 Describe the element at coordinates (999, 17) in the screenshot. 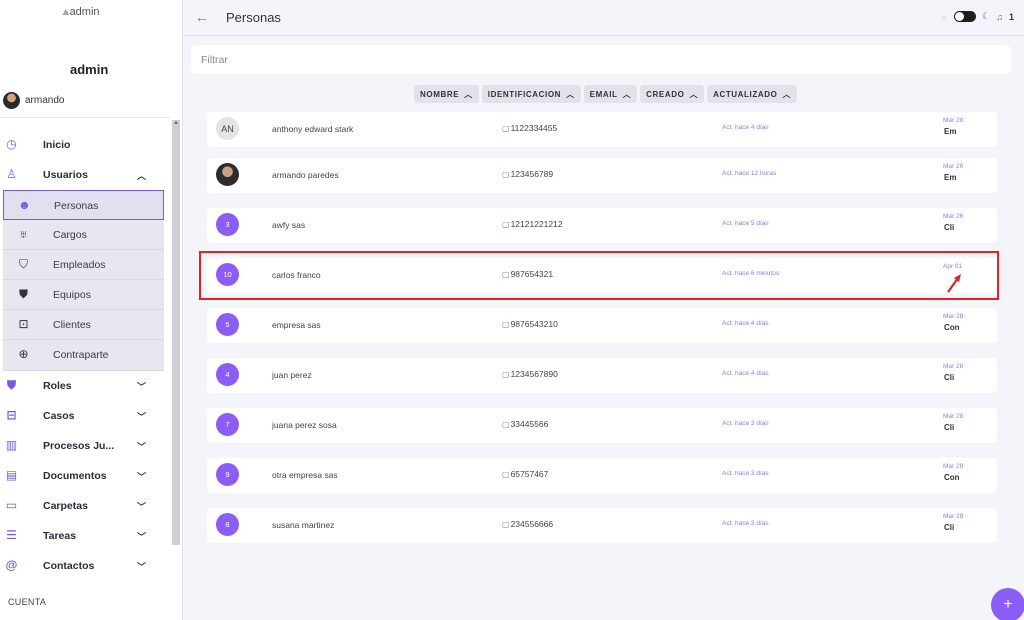

I see `bell-icon: ♫` at that location.